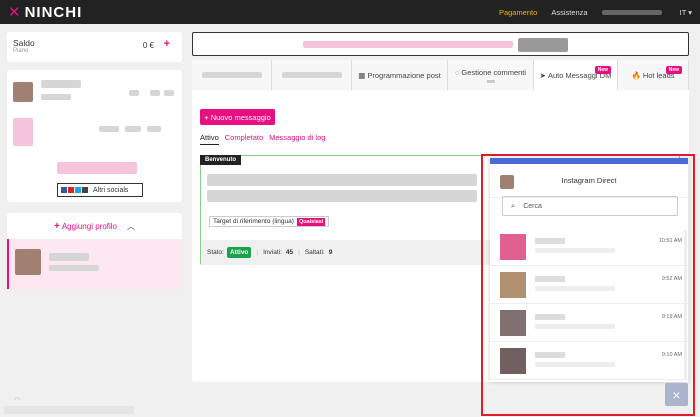 This screenshot has width=700, height=417. What do you see at coordinates (64, 190) in the screenshot?
I see `facebook-icon` at bounding box center [64, 190].